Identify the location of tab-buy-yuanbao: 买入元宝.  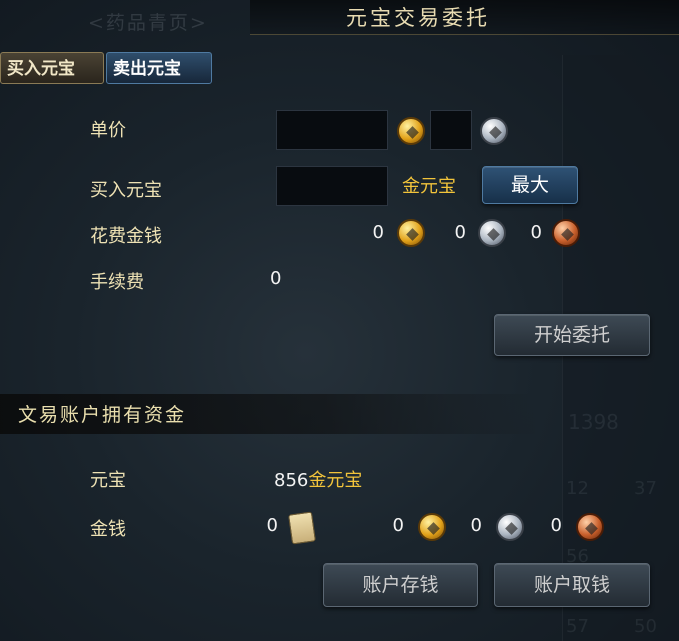
(52, 68).